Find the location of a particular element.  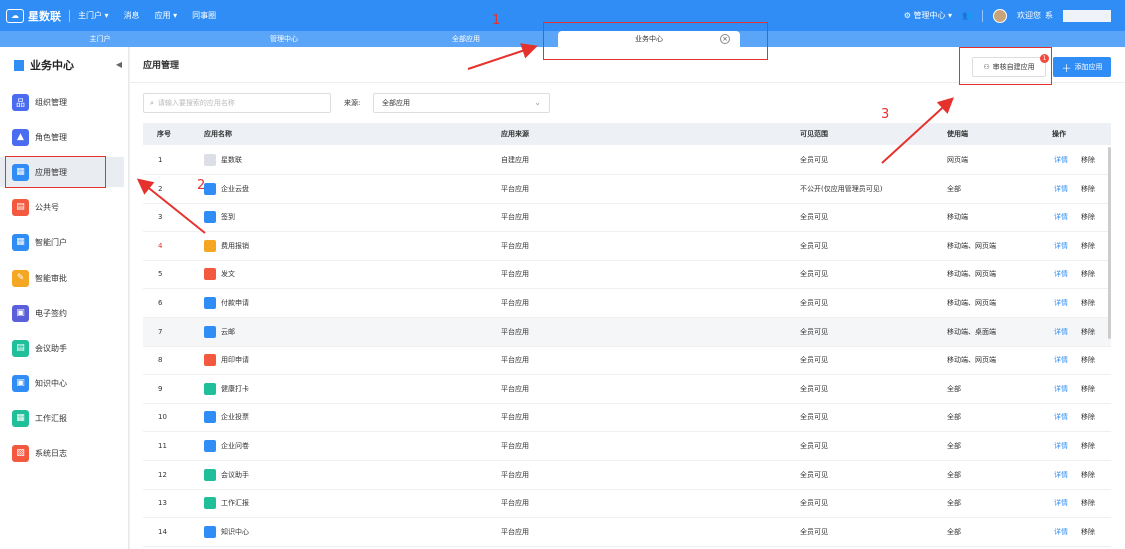

nav-colleagues: 同事圈 is located at coordinates (204, 15).